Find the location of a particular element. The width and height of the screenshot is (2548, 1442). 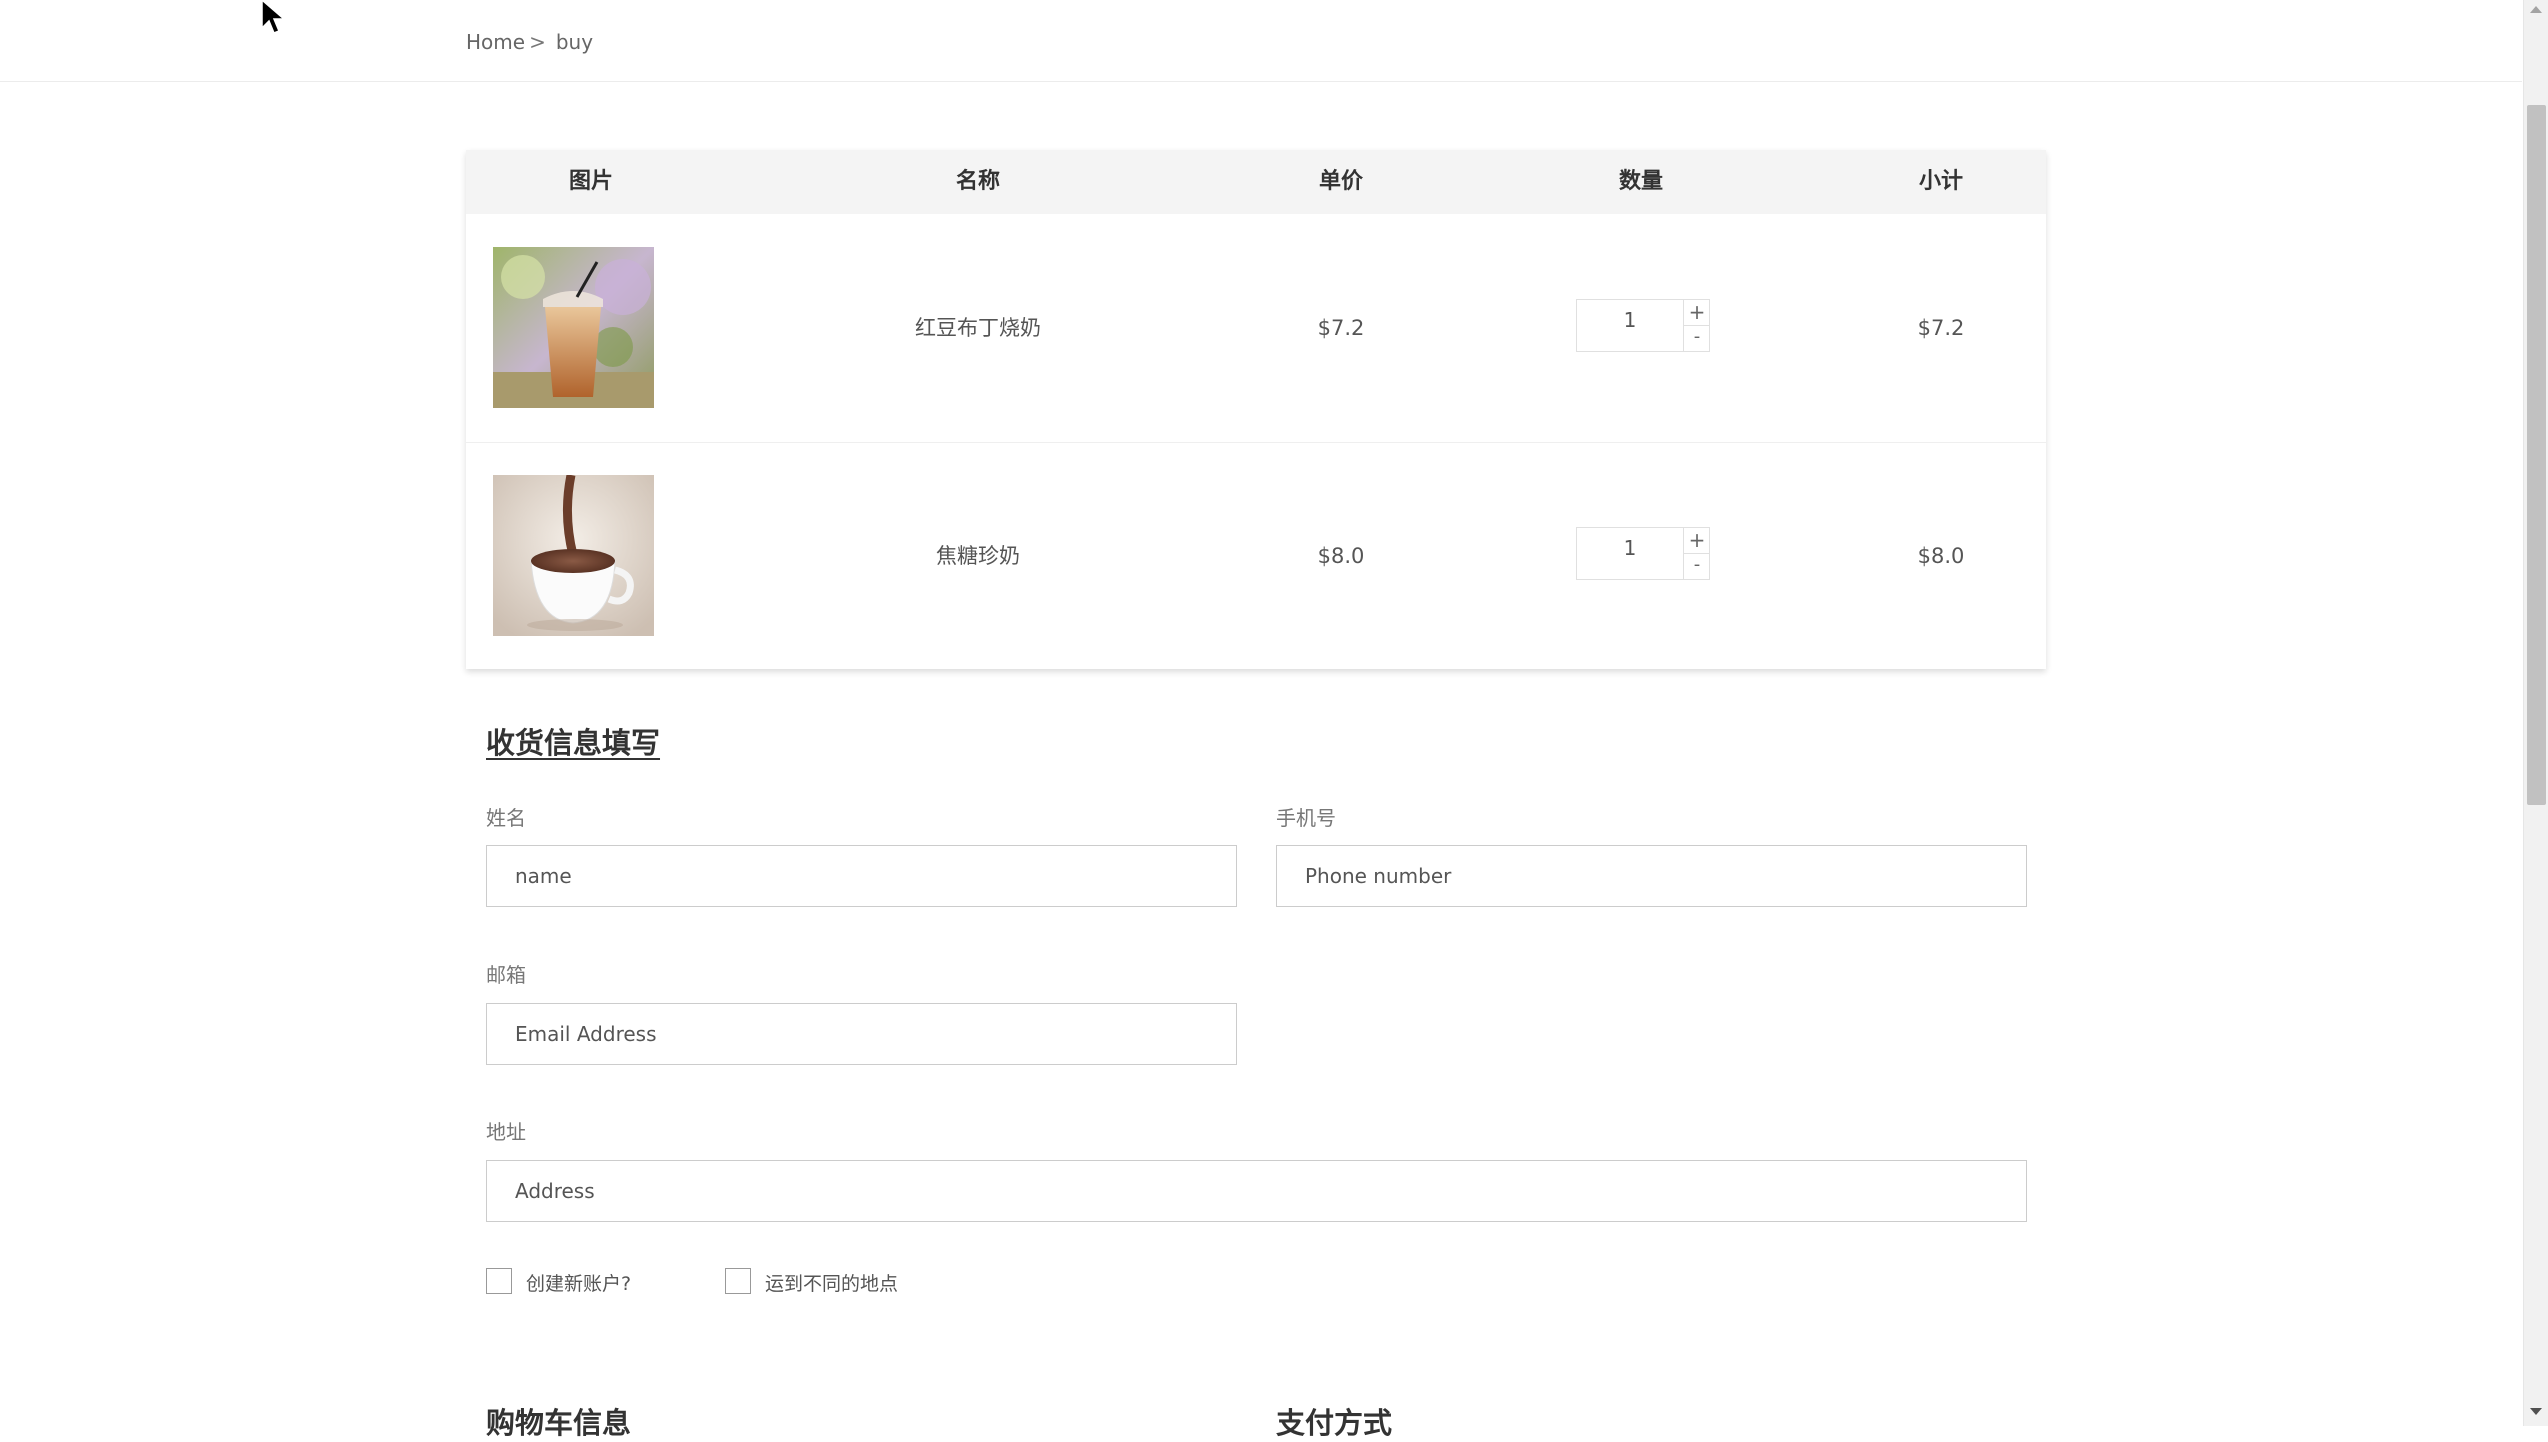

shipping-form-title: 收货信息填写 is located at coordinates (573, 743).